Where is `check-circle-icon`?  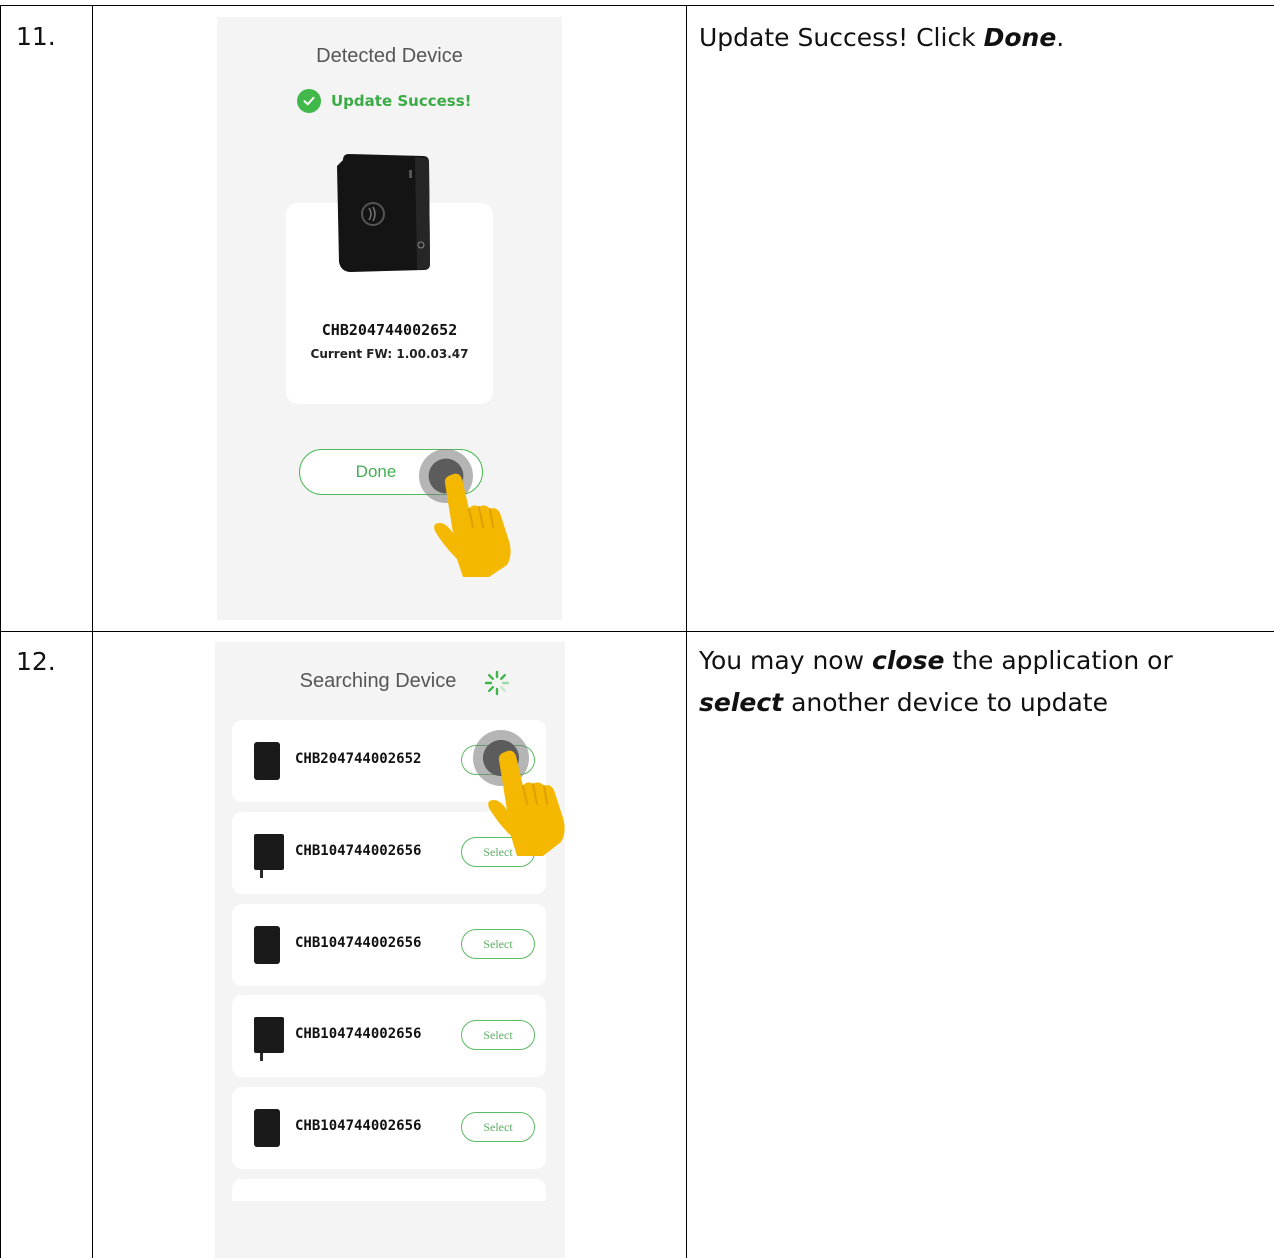 check-circle-icon is located at coordinates (309, 101).